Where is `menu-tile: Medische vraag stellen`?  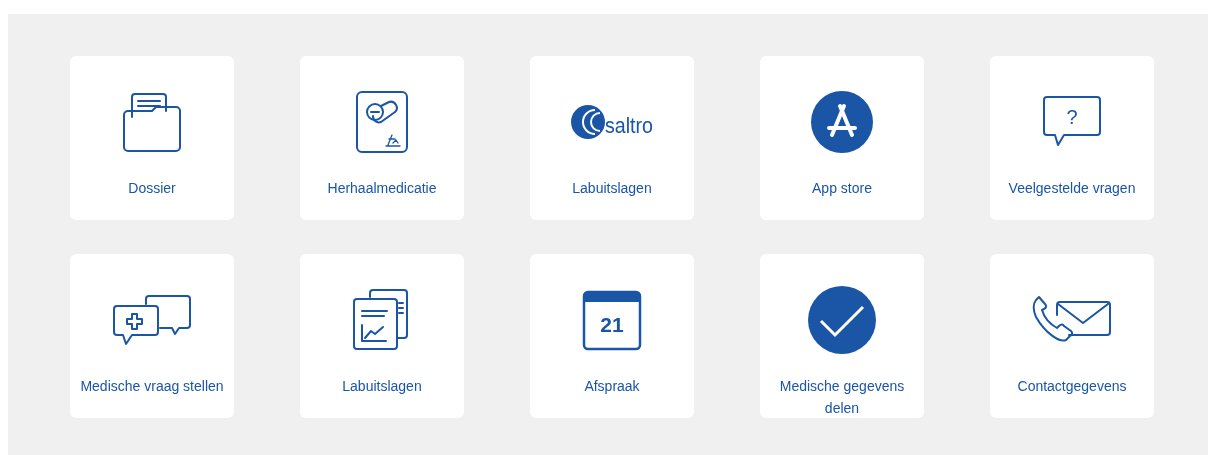
menu-tile: Medische vraag stellen is located at coordinates (152, 336).